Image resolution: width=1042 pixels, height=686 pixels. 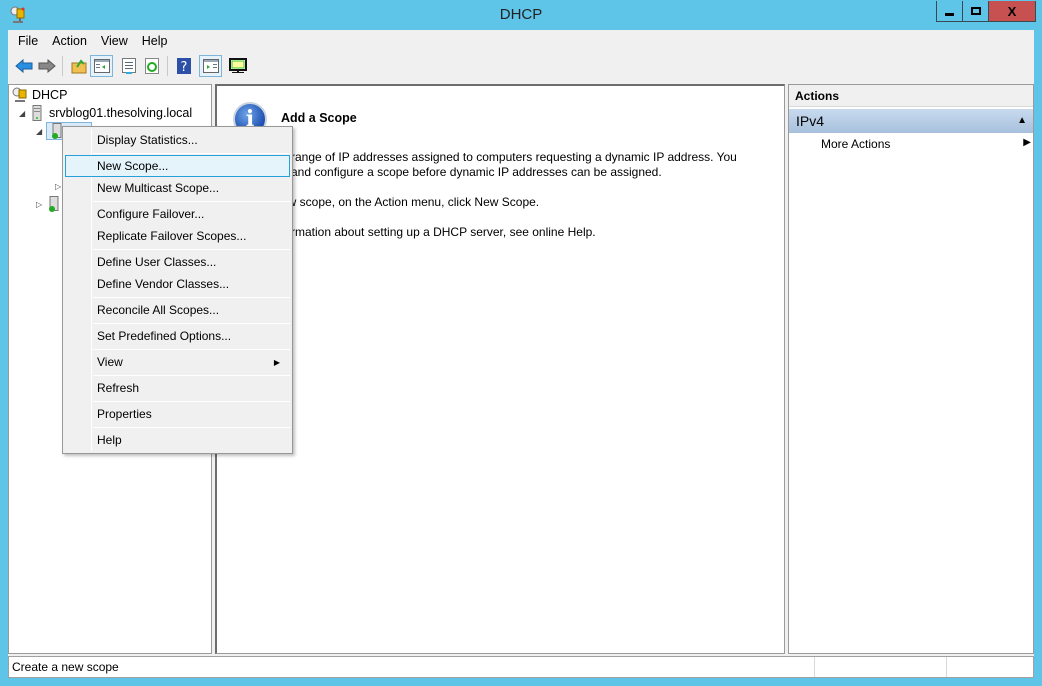 What do you see at coordinates (20, 95) in the screenshot?
I see `dhcp-icon` at bounding box center [20, 95].